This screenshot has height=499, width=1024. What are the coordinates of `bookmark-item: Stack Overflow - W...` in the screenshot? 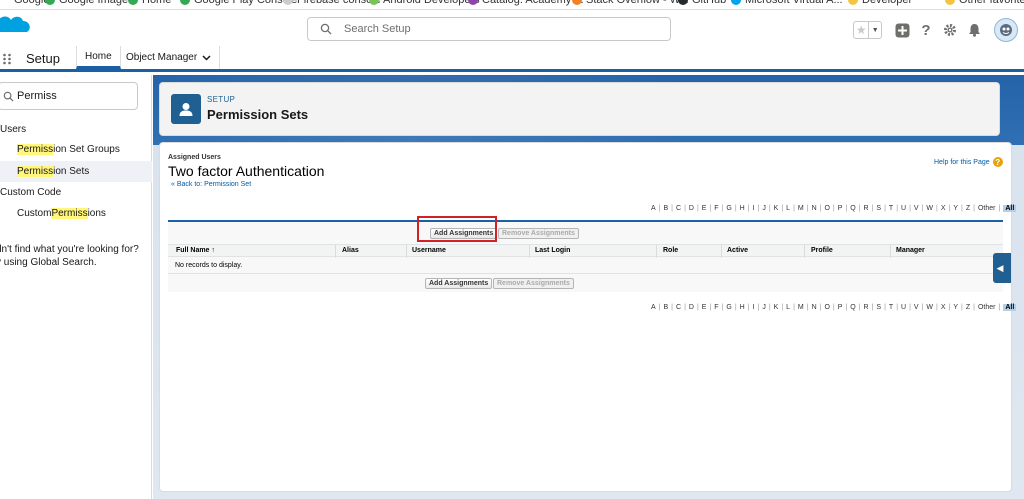 It's located at (630, 3).